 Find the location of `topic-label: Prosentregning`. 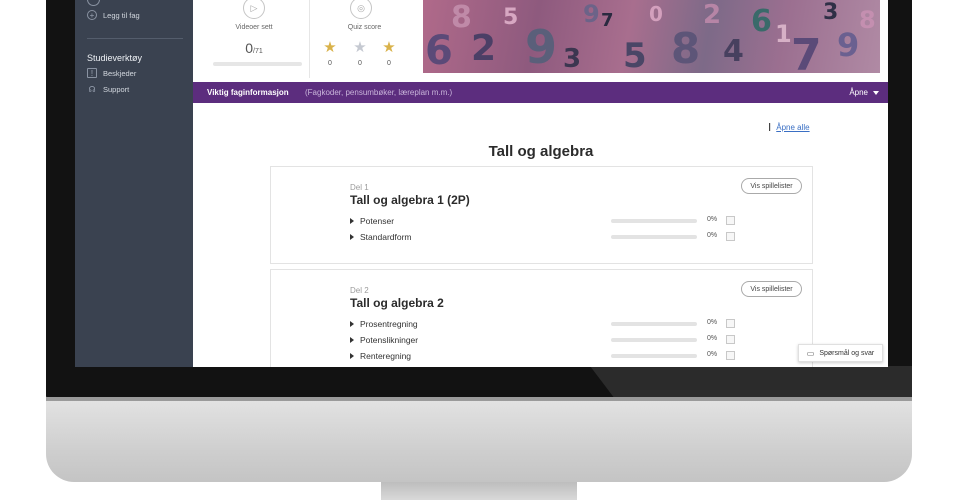

topic-label: Prosentregning is located at coordinates (389, 324).